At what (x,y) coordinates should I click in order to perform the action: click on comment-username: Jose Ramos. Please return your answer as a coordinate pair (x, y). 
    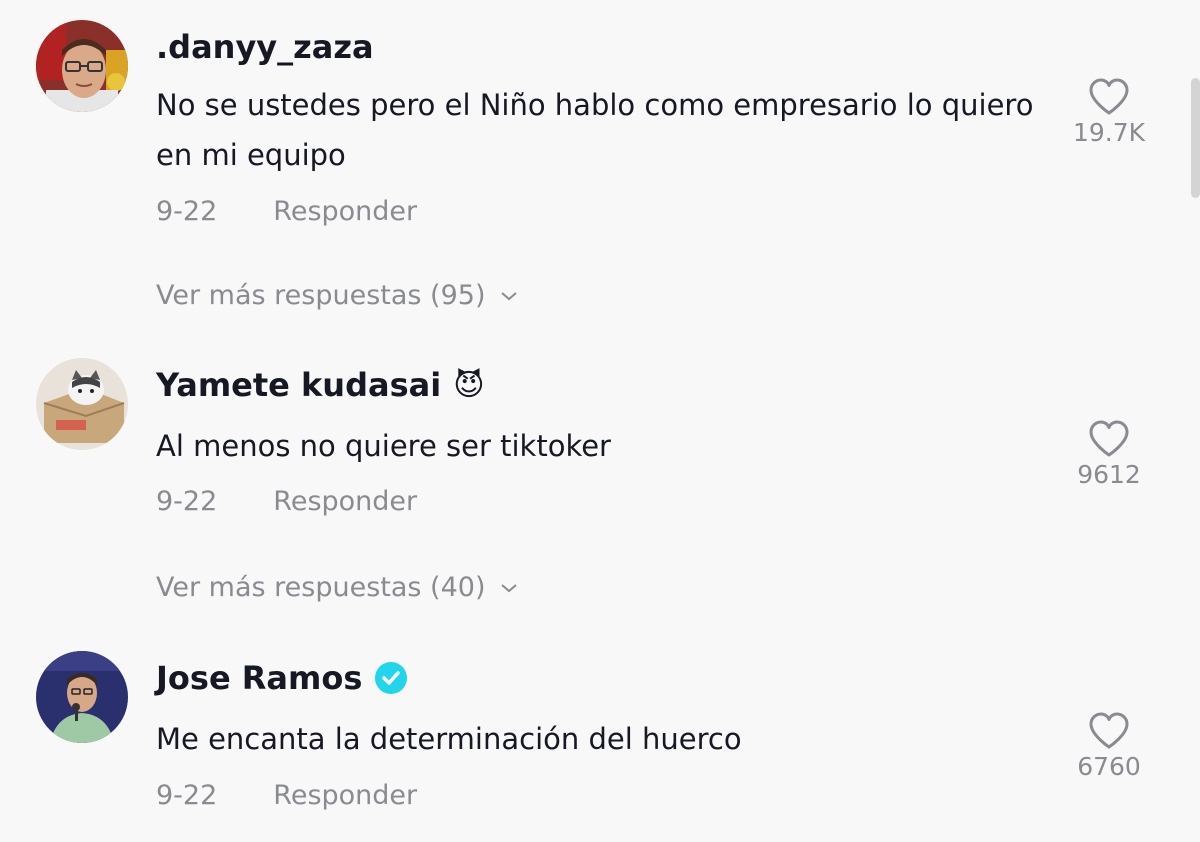
    Looking at the image, I should click on (282, 678).